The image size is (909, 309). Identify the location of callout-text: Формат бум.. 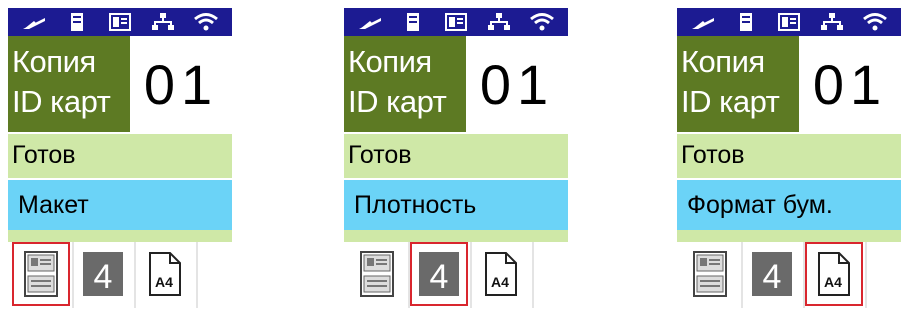
(760, 205).